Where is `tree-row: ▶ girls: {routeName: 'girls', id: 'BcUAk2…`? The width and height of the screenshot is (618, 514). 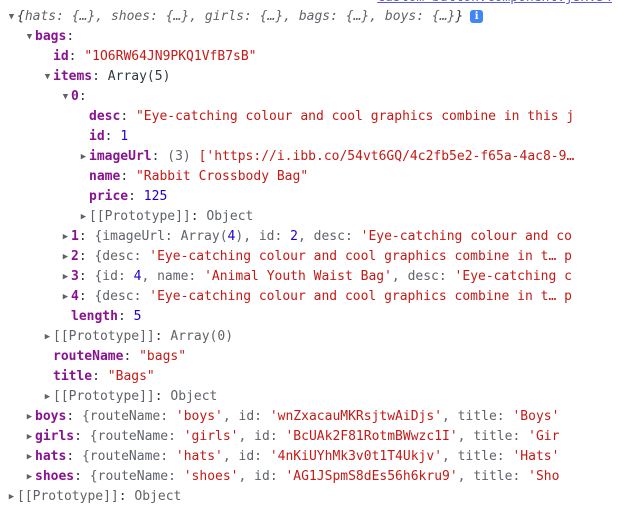 tree-row: ▶ girls: {routeName: 'girls', id: 'BcUAk2… is located at coordinates (309, 437).